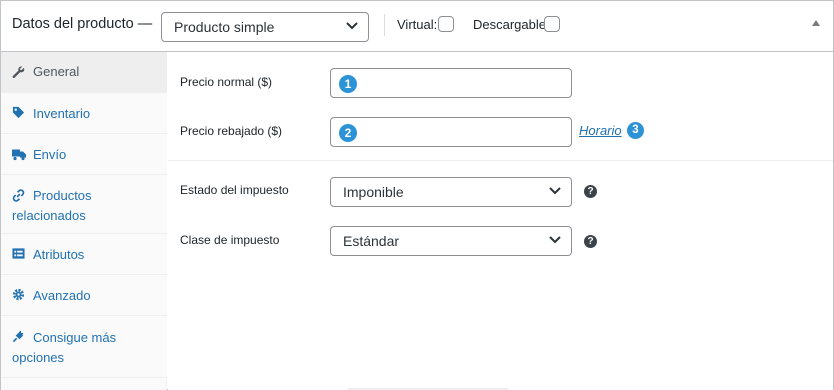  Describe the element at coordinates (552, 24) in the screenshot. I see `downloadable-checkbox` at that location.